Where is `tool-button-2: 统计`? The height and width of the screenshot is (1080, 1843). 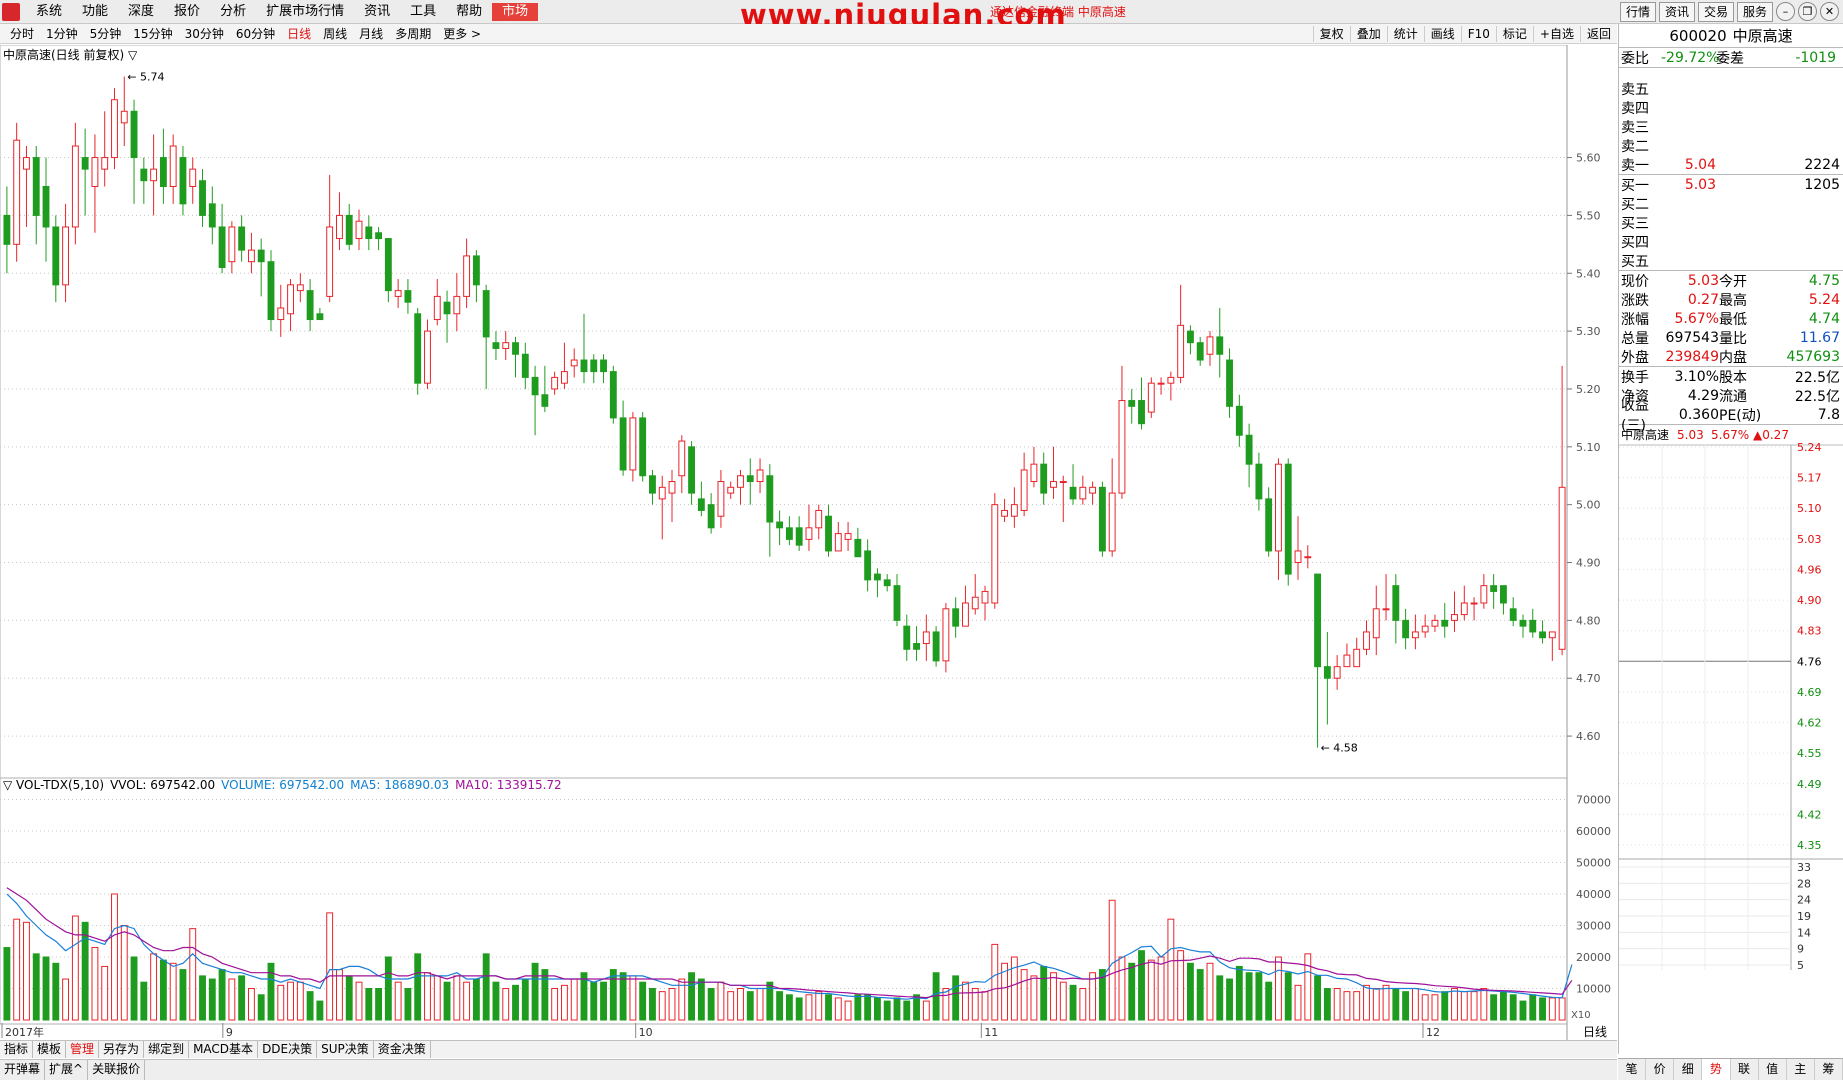 tool-button-2: 统计 is located at coordinates (1405, 34).